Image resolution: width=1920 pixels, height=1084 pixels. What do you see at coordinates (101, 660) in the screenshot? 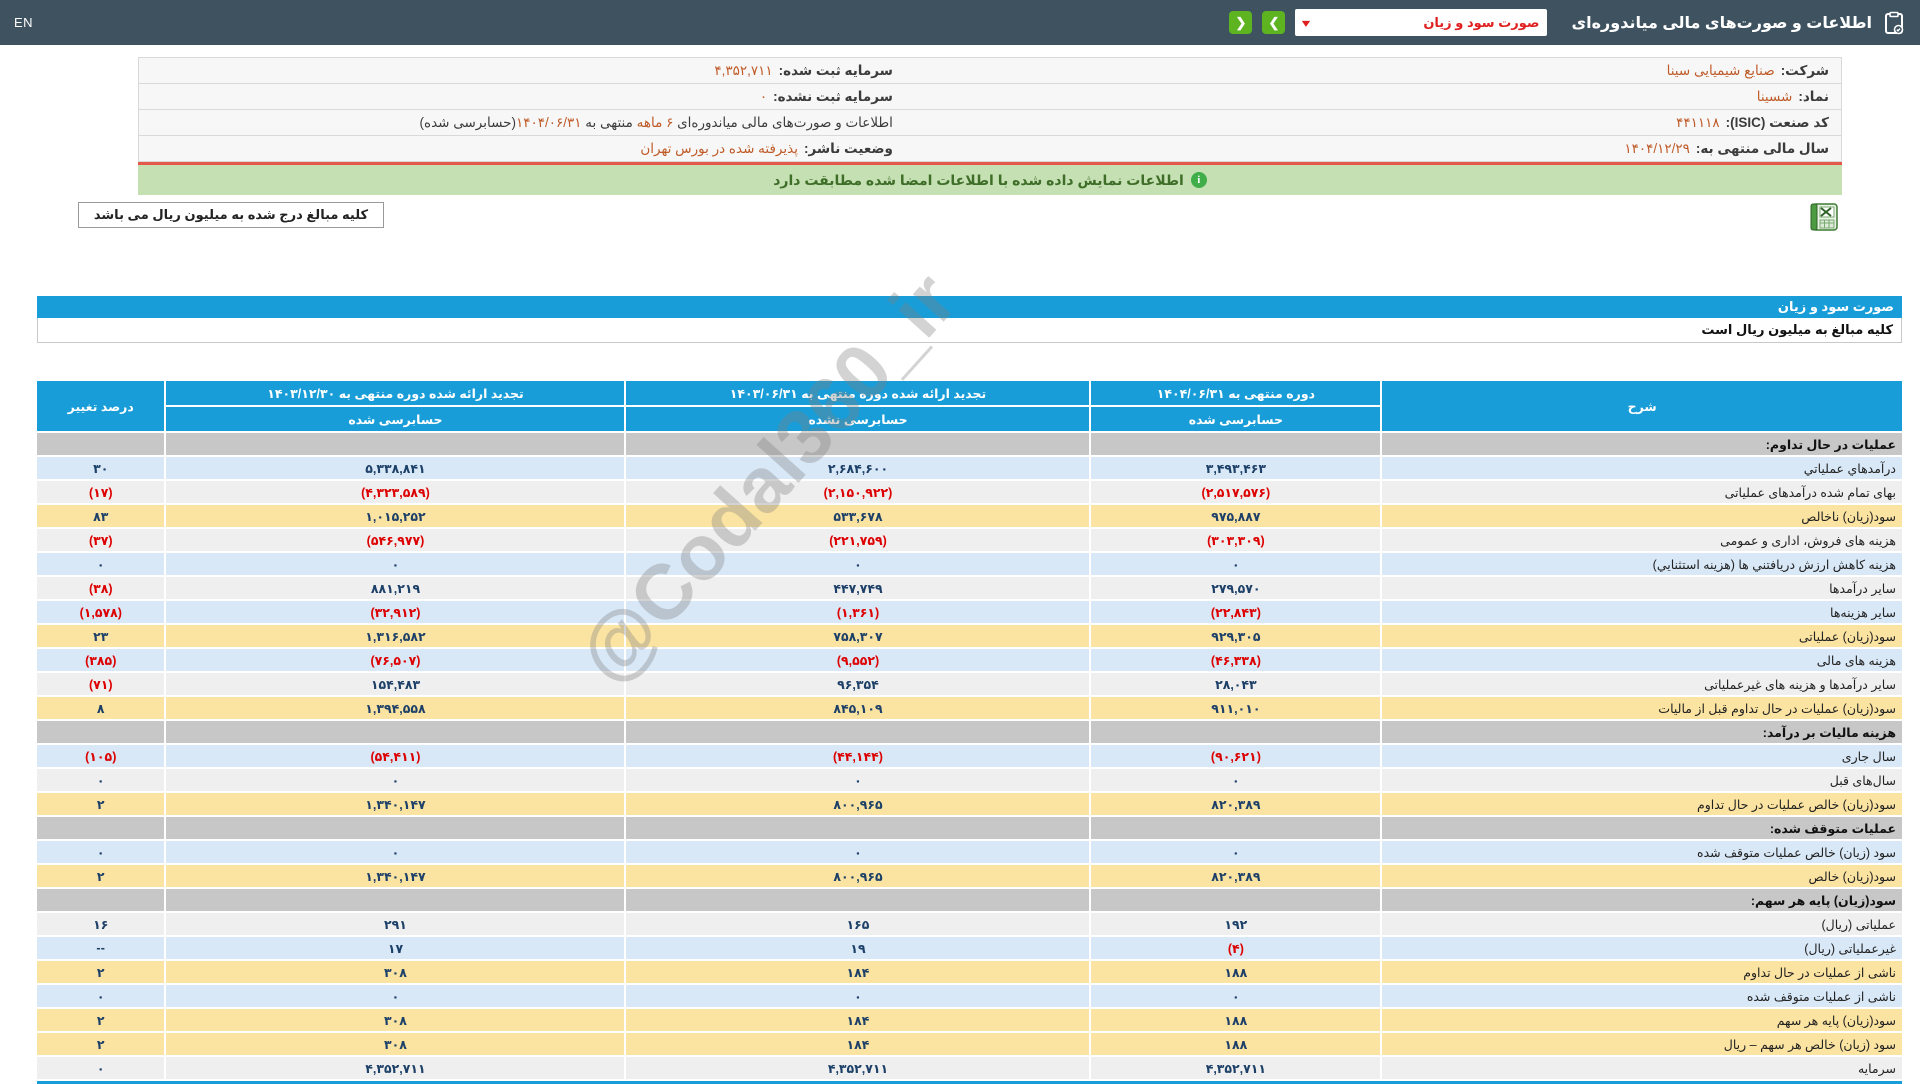
I see `cell-percent-change: (۳۸۵)` at bounding box center [101, 660].